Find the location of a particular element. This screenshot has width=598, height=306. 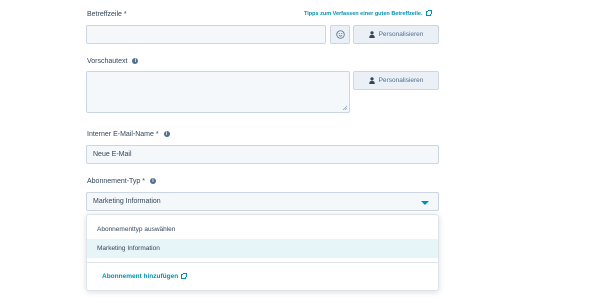

smiley-icon is located at coordinates (340, 34).